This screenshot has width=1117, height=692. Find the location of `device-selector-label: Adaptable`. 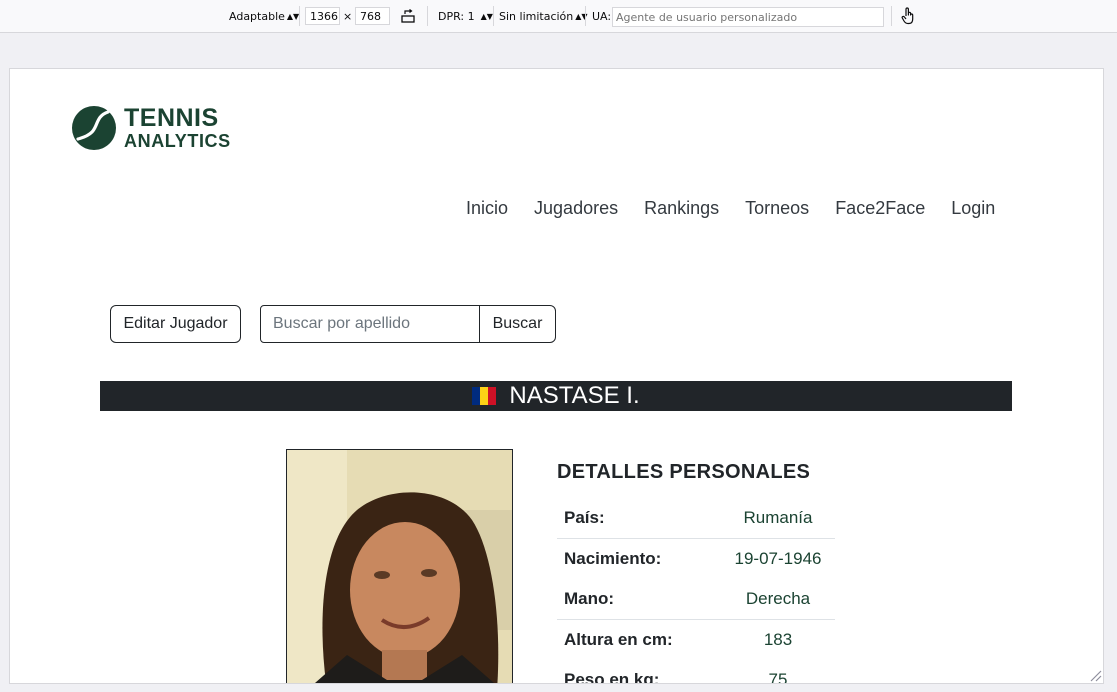

device-selector-label: Adaptable is located at coordinates (257, 16).